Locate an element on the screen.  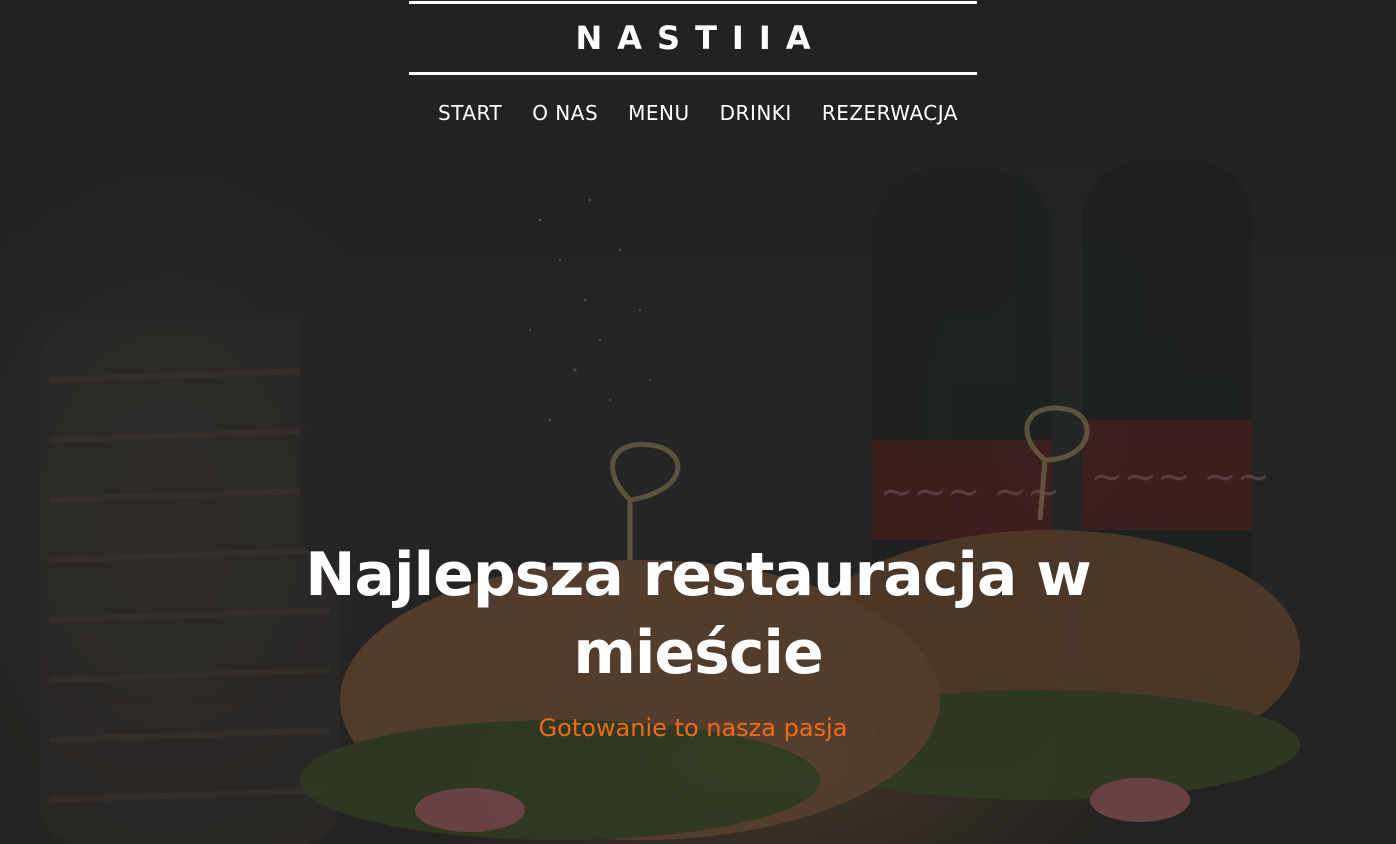
main-nav: START O NAS MENU DRINKI REZERWACJA is located at coordinates (698, 113).